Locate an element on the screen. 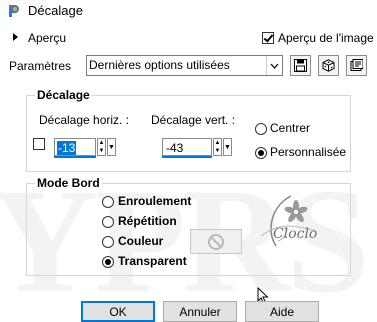  preview-image-checkbox is located at coordinates (268, 38).